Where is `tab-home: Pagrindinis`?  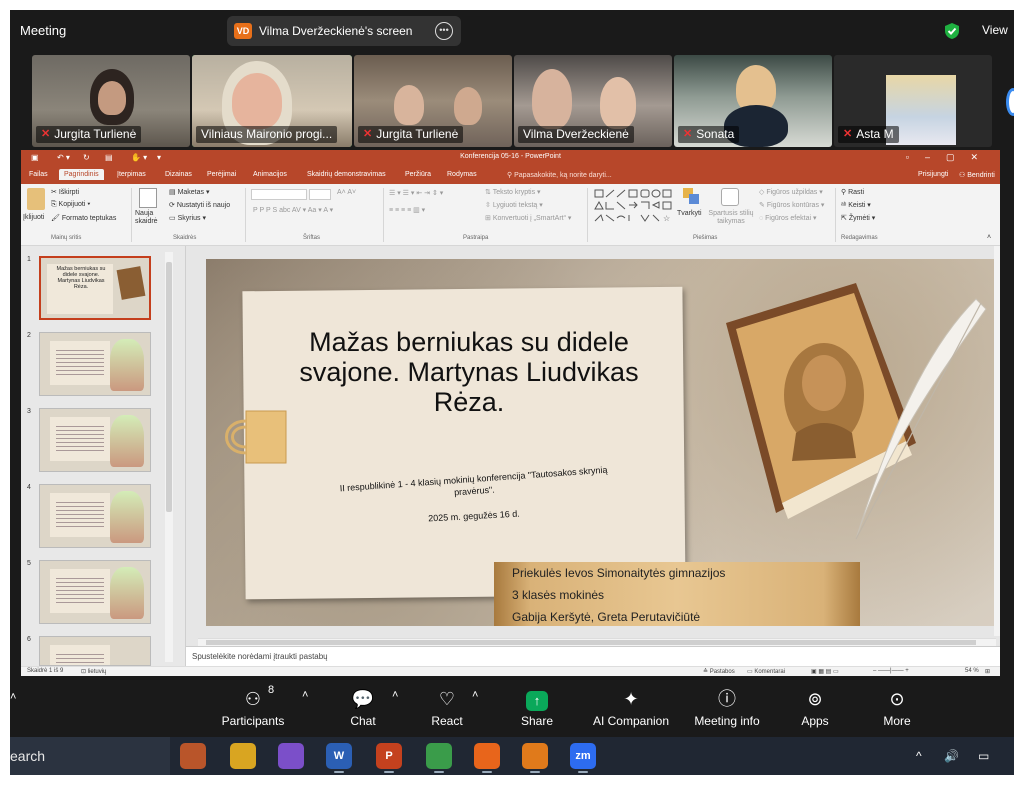
tab-home: Pagrindinis is located at coordinates (81, 174).